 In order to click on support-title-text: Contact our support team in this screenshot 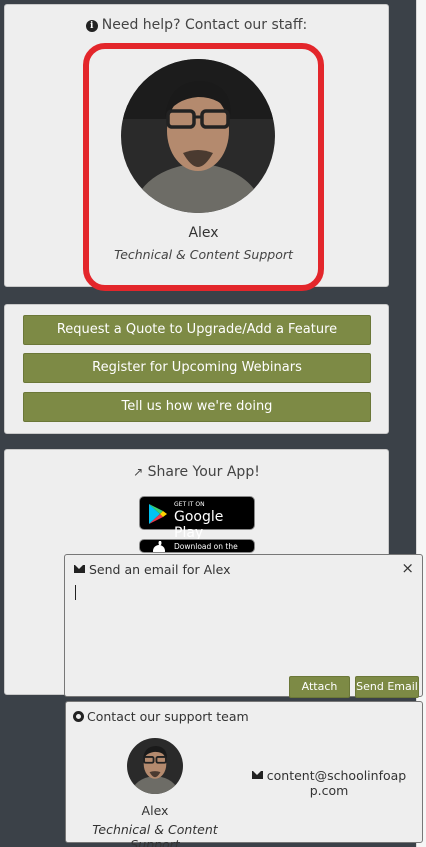, I will do `click(168, 716)`.